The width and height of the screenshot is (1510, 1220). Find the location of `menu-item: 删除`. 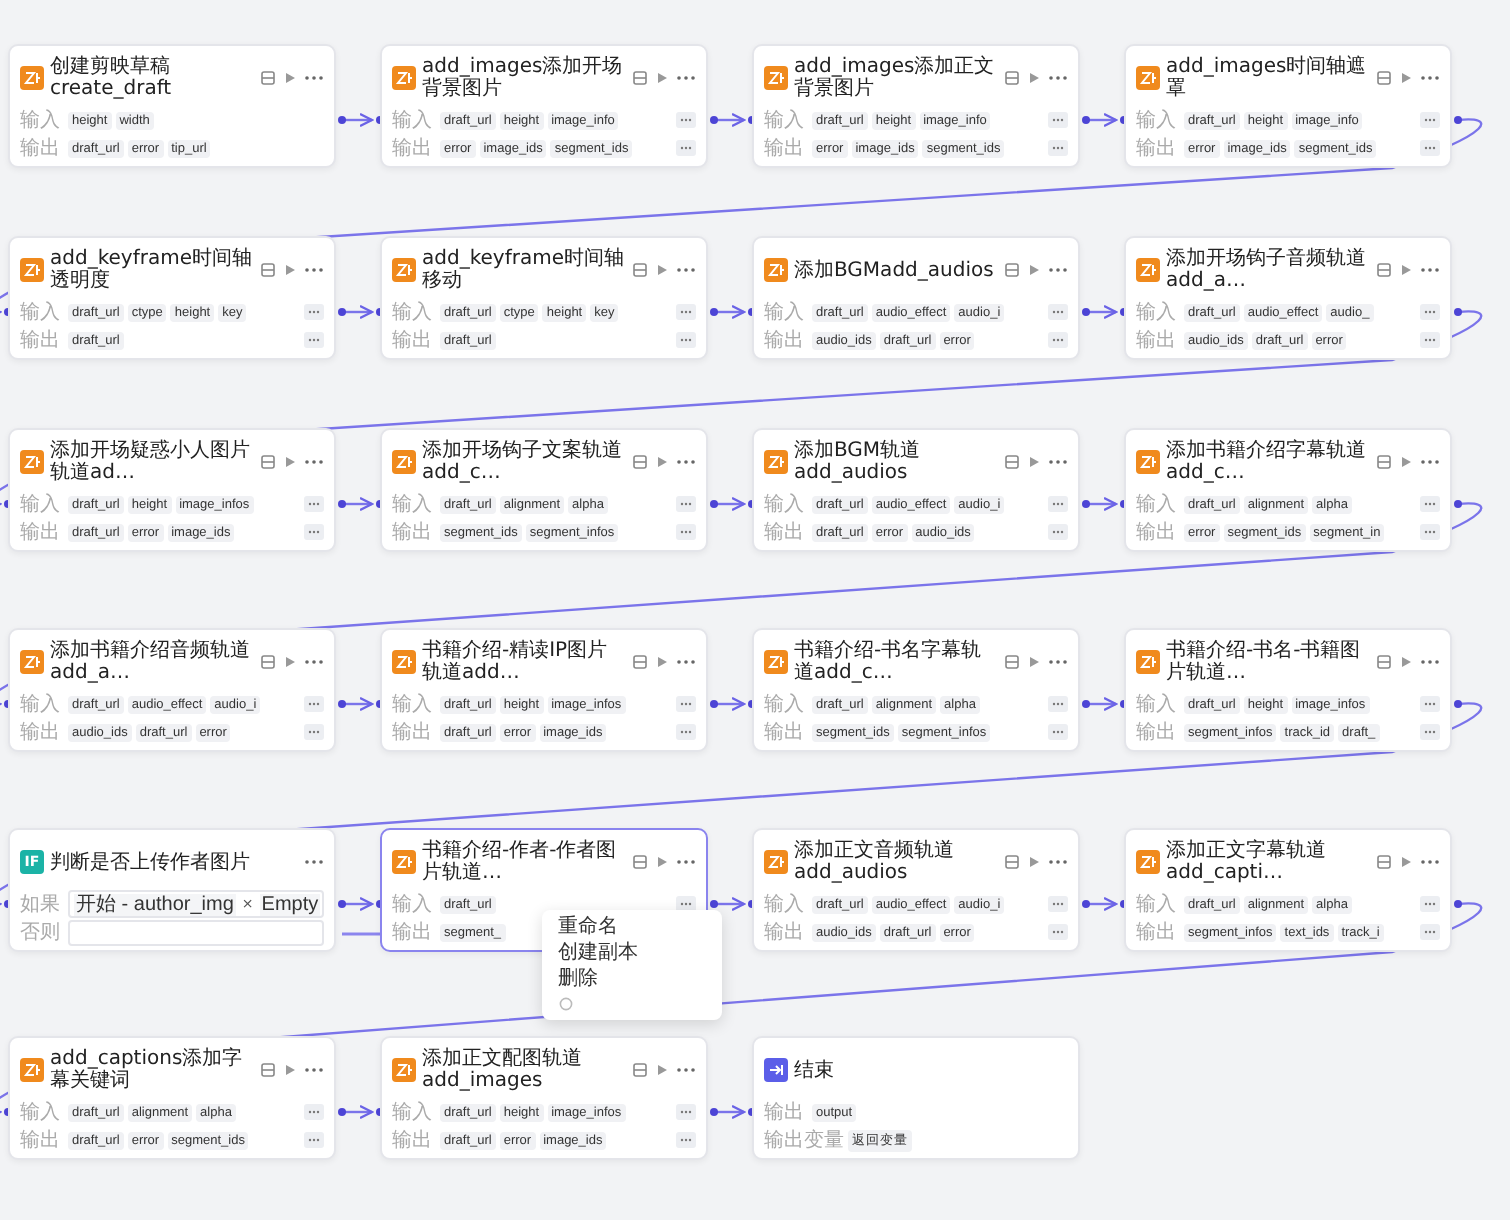

menu-item: 删除 is located at coordinates (632, 979).